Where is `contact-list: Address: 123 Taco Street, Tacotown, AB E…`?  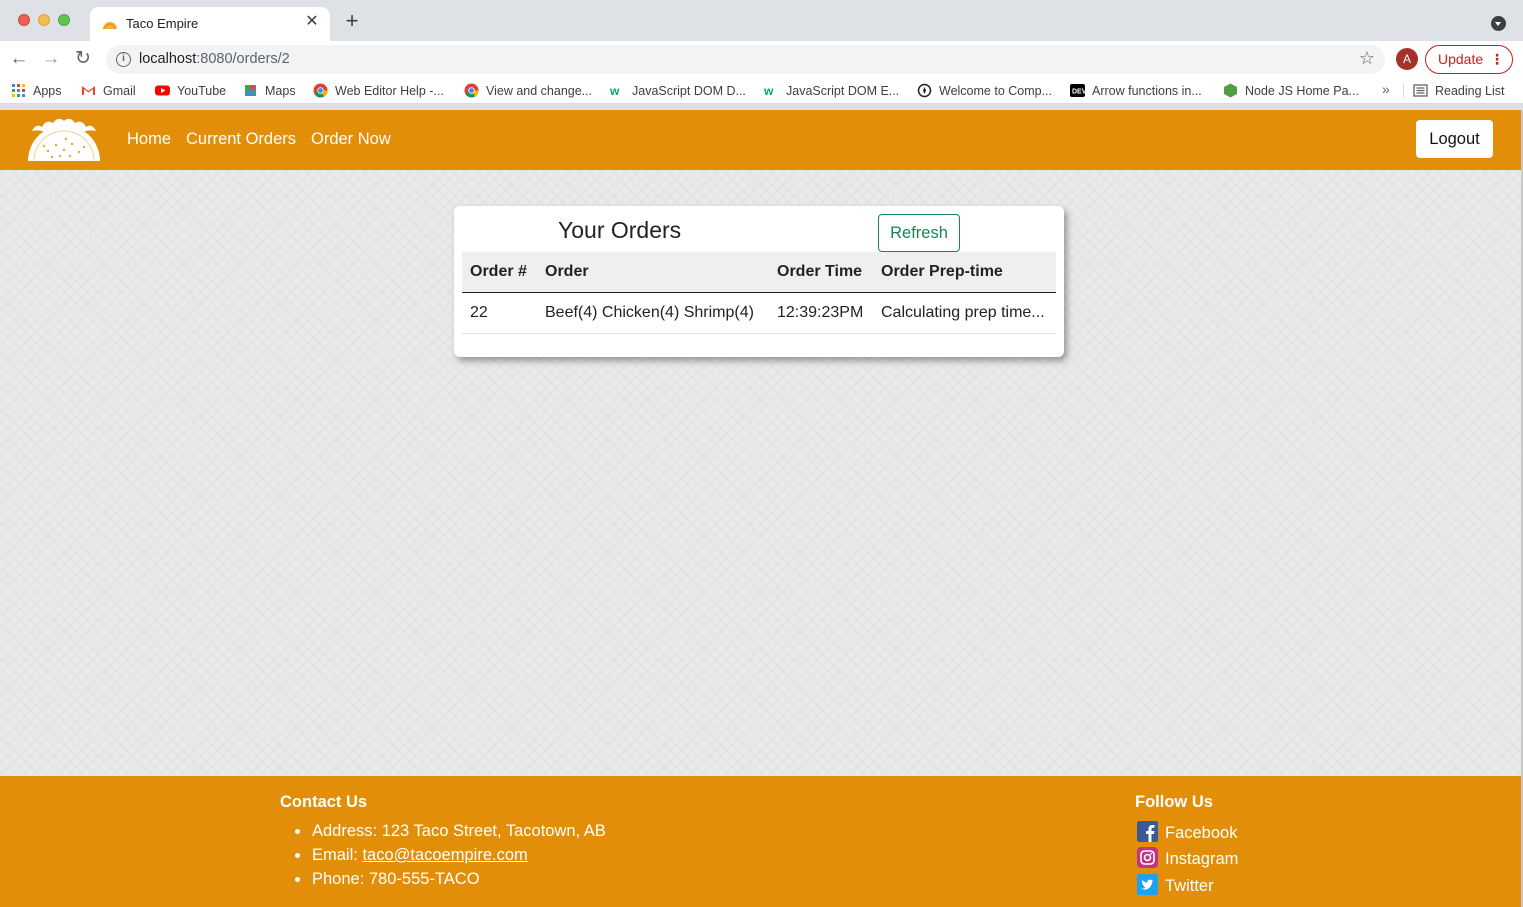
contact-list: Address: 123 Taco Street, Tacotown, AB E… is located at coordinates (450, 857).